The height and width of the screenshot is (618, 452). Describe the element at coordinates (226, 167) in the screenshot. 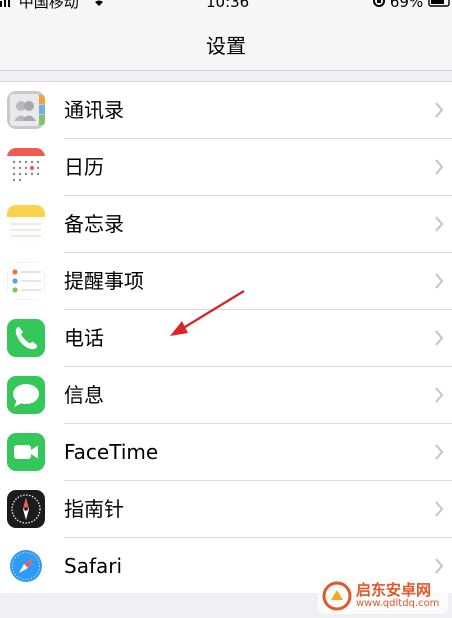

I see `settings-row-calendar: 日历` at that location.